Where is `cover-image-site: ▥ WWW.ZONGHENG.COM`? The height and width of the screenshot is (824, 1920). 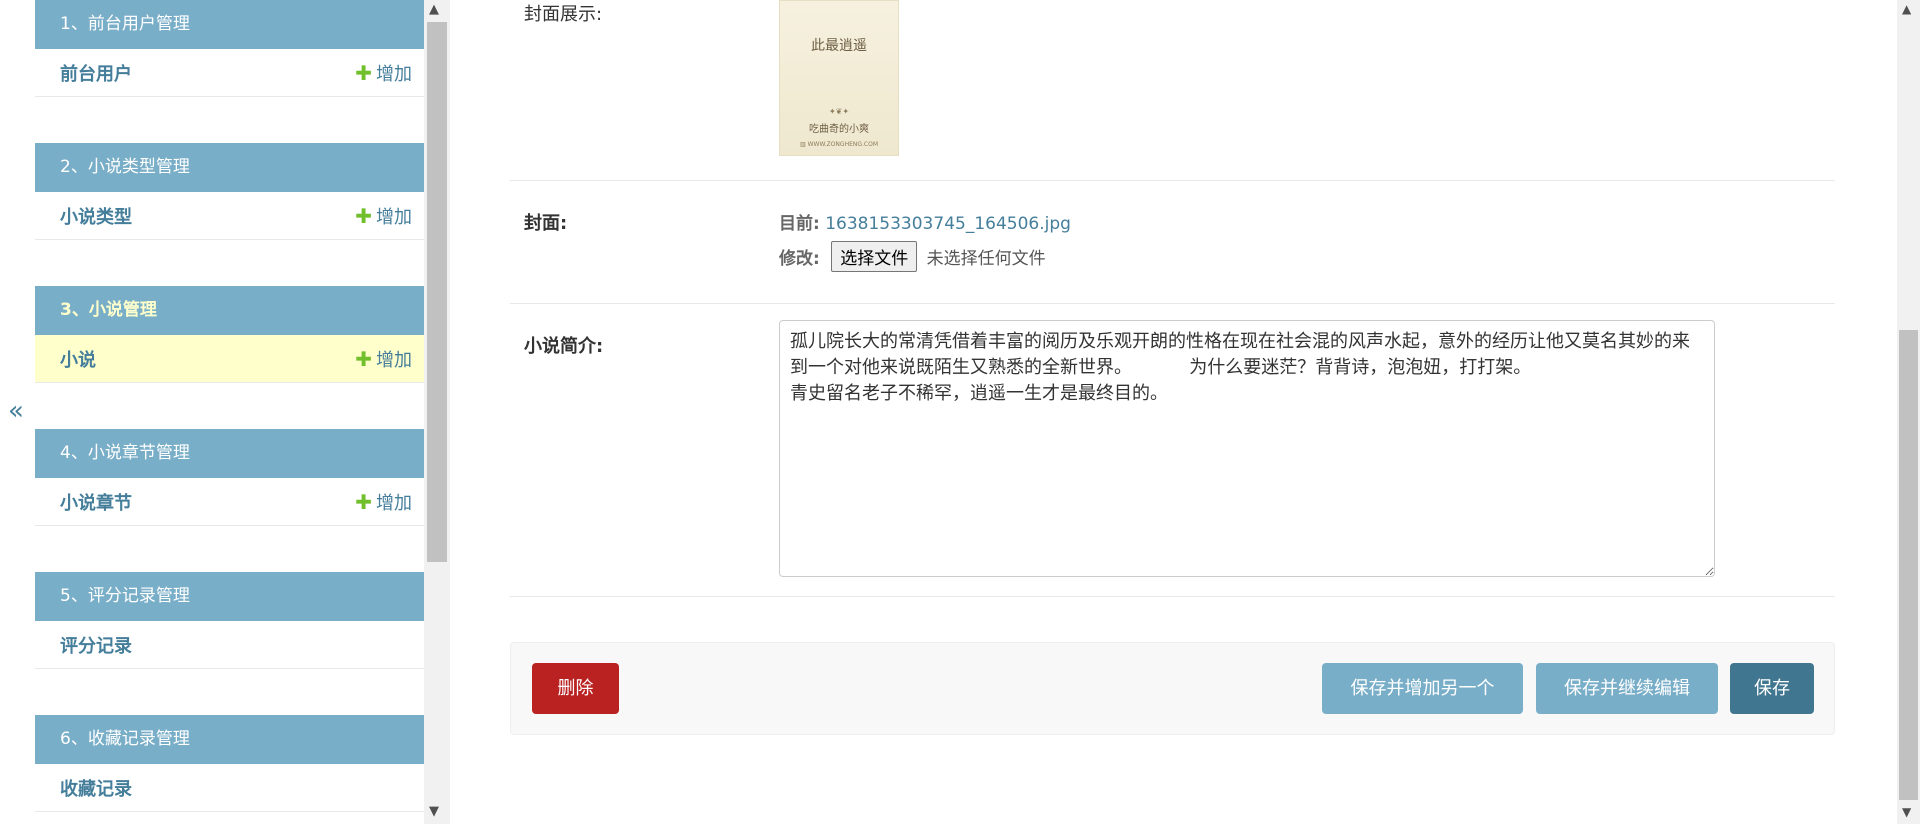 cover-image-site: ▥ WWW.ZONGHENG.COM is located at coordinates (839, 144).